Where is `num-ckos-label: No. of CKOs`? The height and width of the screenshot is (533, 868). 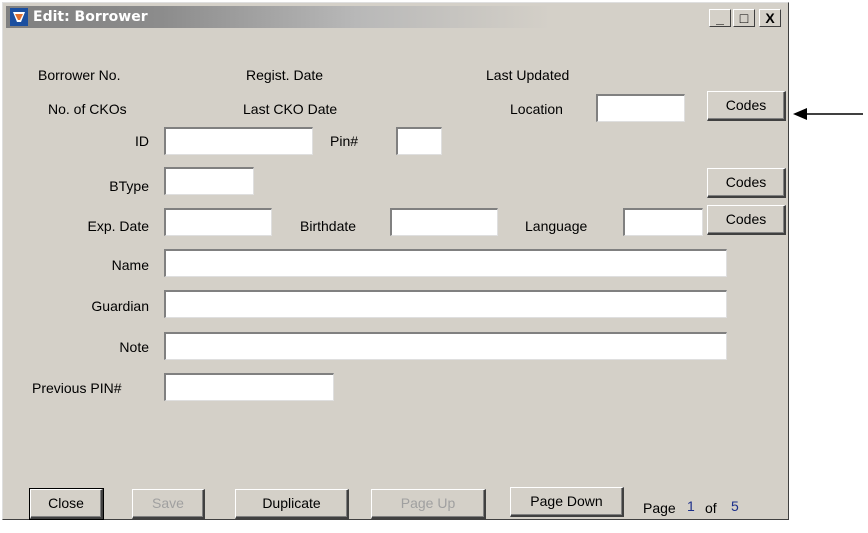
num-ckos-label: No. of CKOs is located at coordinates (87, 109).